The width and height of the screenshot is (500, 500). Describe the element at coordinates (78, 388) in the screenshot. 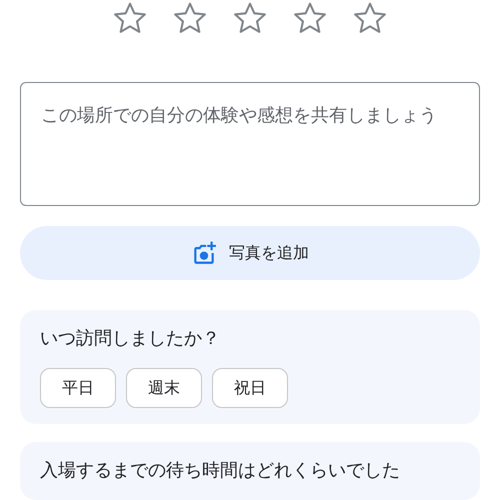

I see `option-chip: 平日` at that location.